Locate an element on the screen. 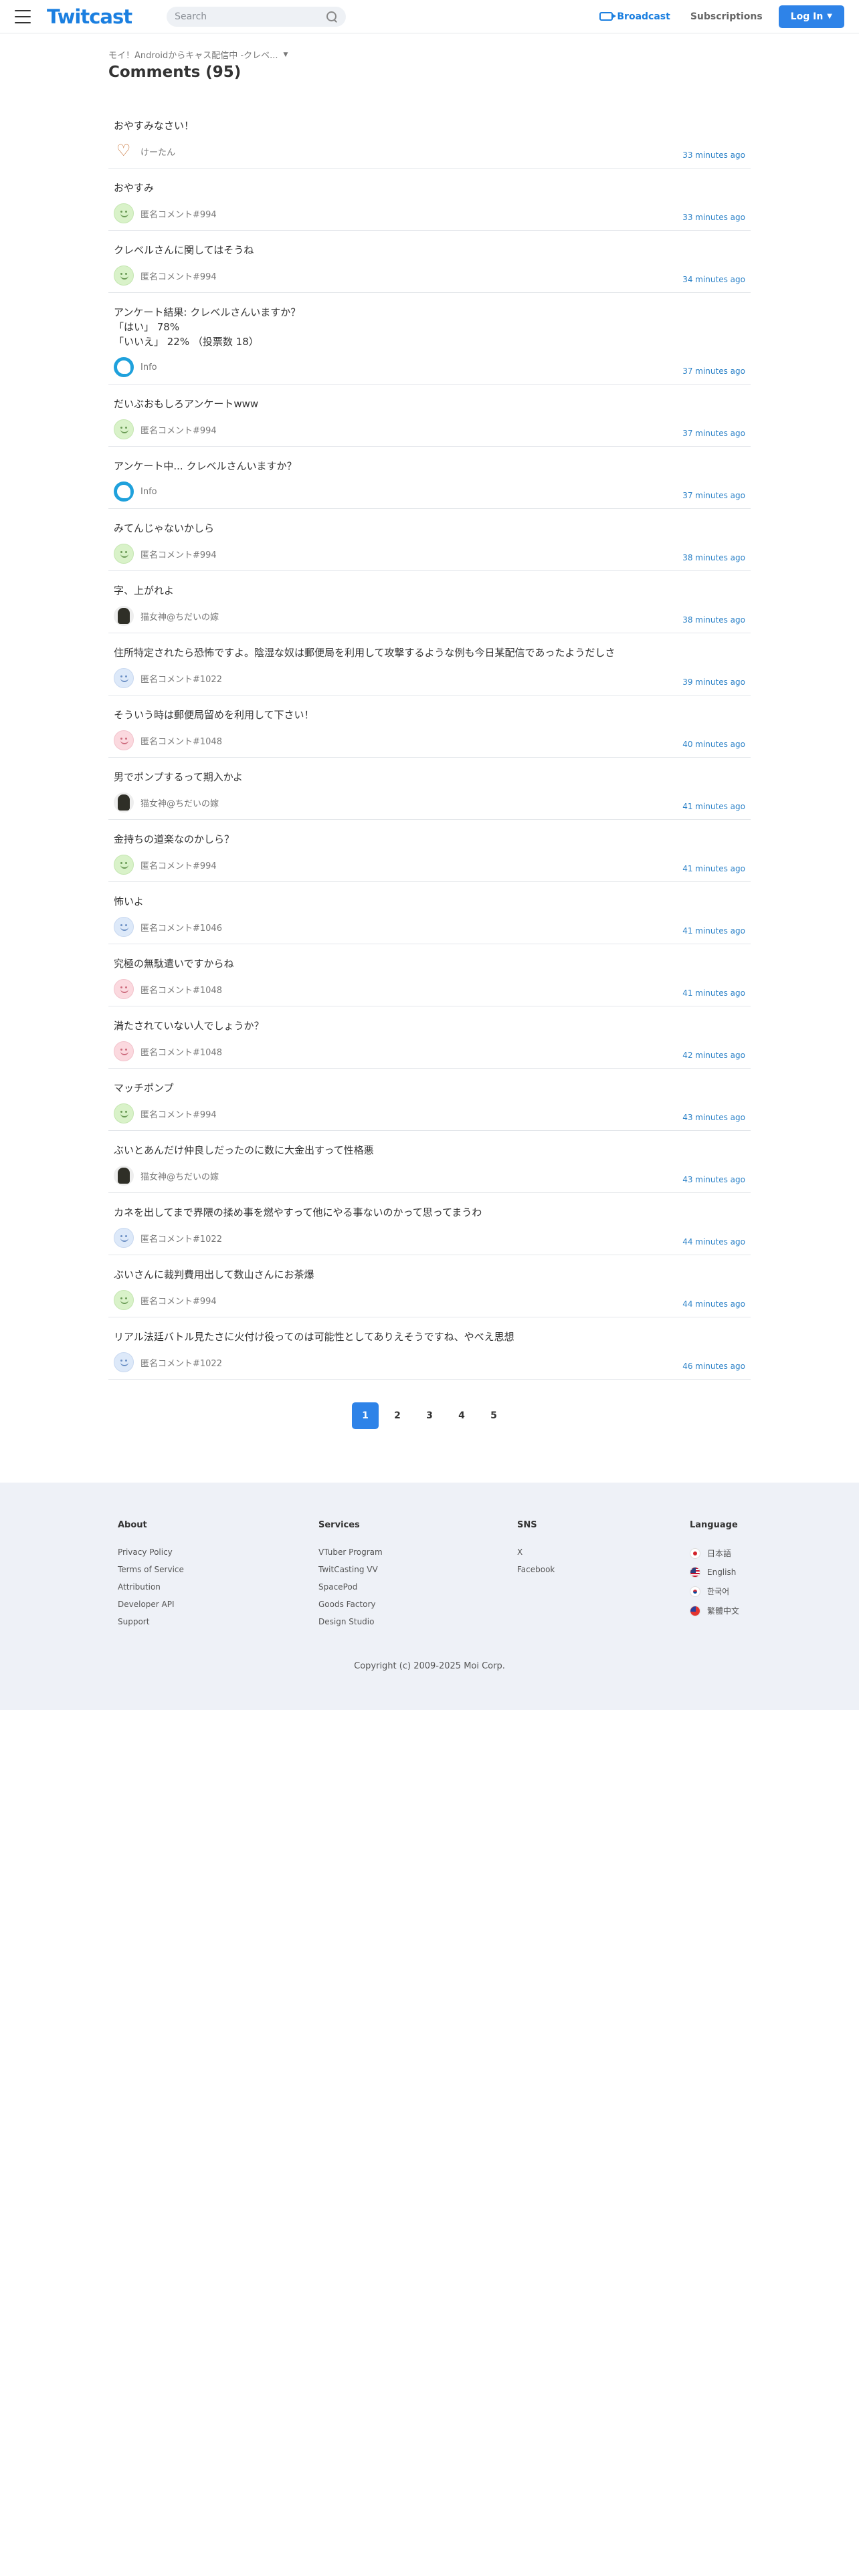 This screenshot has height=2576, width=859. comment-timestamp: 39 minutes ago is located at coordinates (713, 682).